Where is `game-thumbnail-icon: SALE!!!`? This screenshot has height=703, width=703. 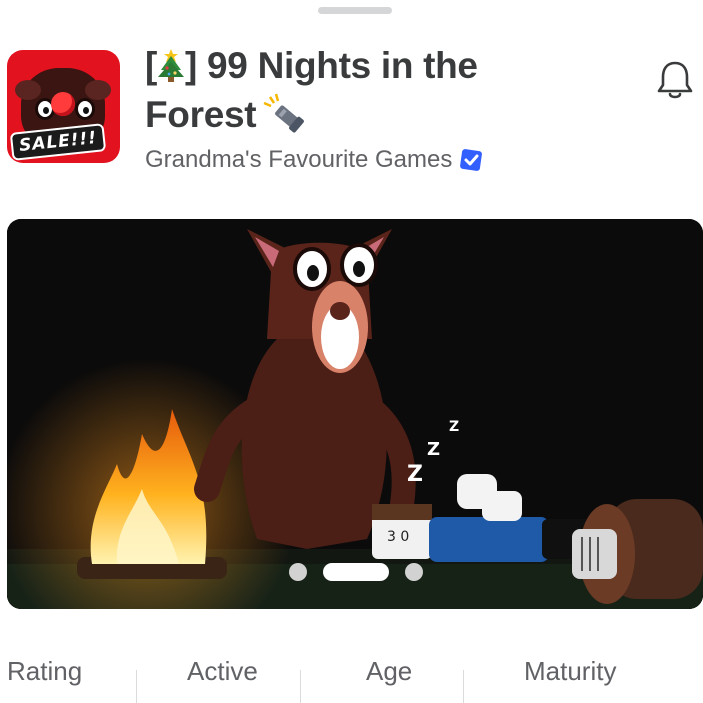 game-thumbnail-icon: SALE!!! is located at coordinates (63, 106).